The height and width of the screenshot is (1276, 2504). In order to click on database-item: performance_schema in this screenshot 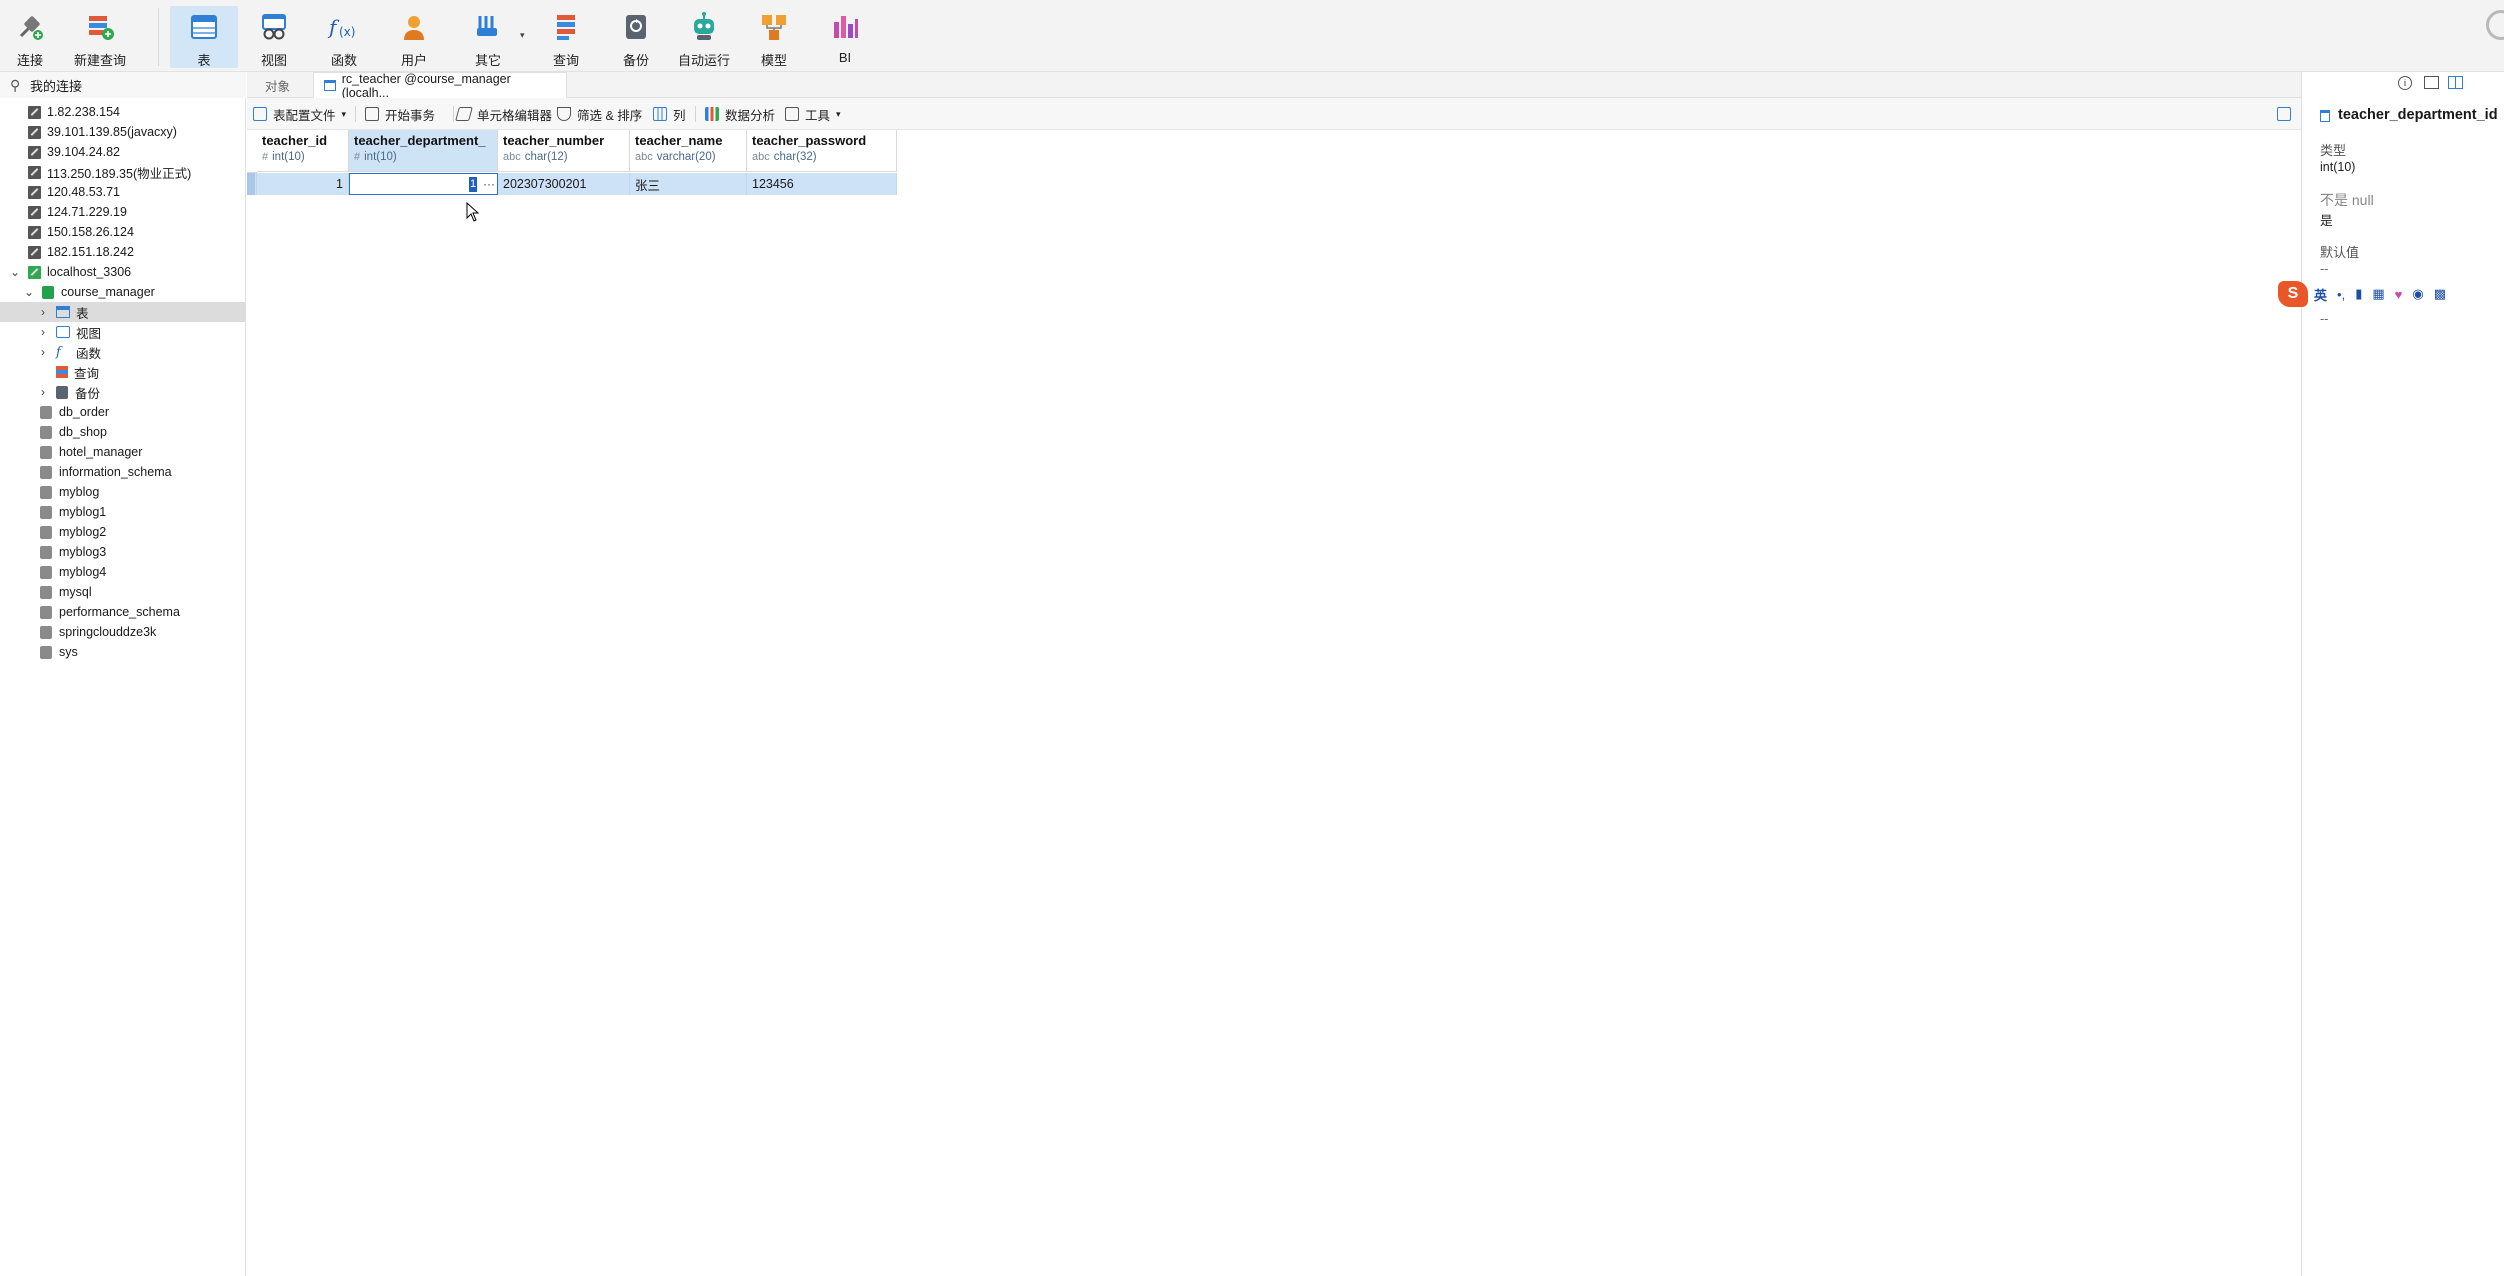, I will do `click(122, 612)`.